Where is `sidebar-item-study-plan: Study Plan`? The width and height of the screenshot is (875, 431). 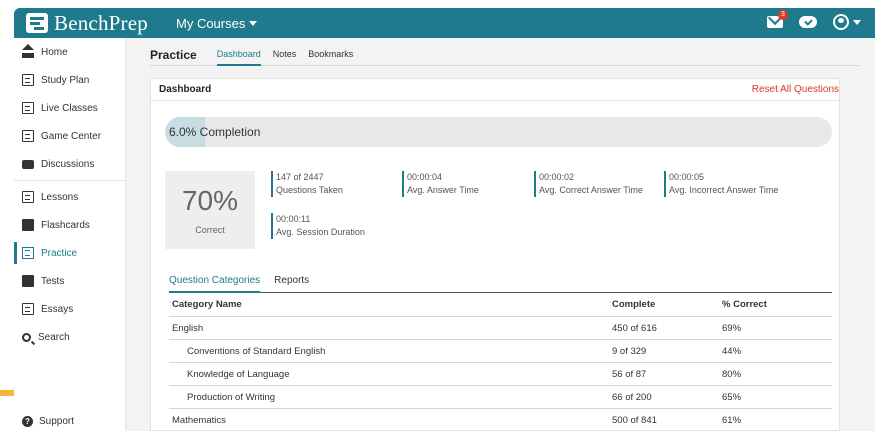 sidebar-item-study-plan: Study Plan is located at coordinates (69, 80).